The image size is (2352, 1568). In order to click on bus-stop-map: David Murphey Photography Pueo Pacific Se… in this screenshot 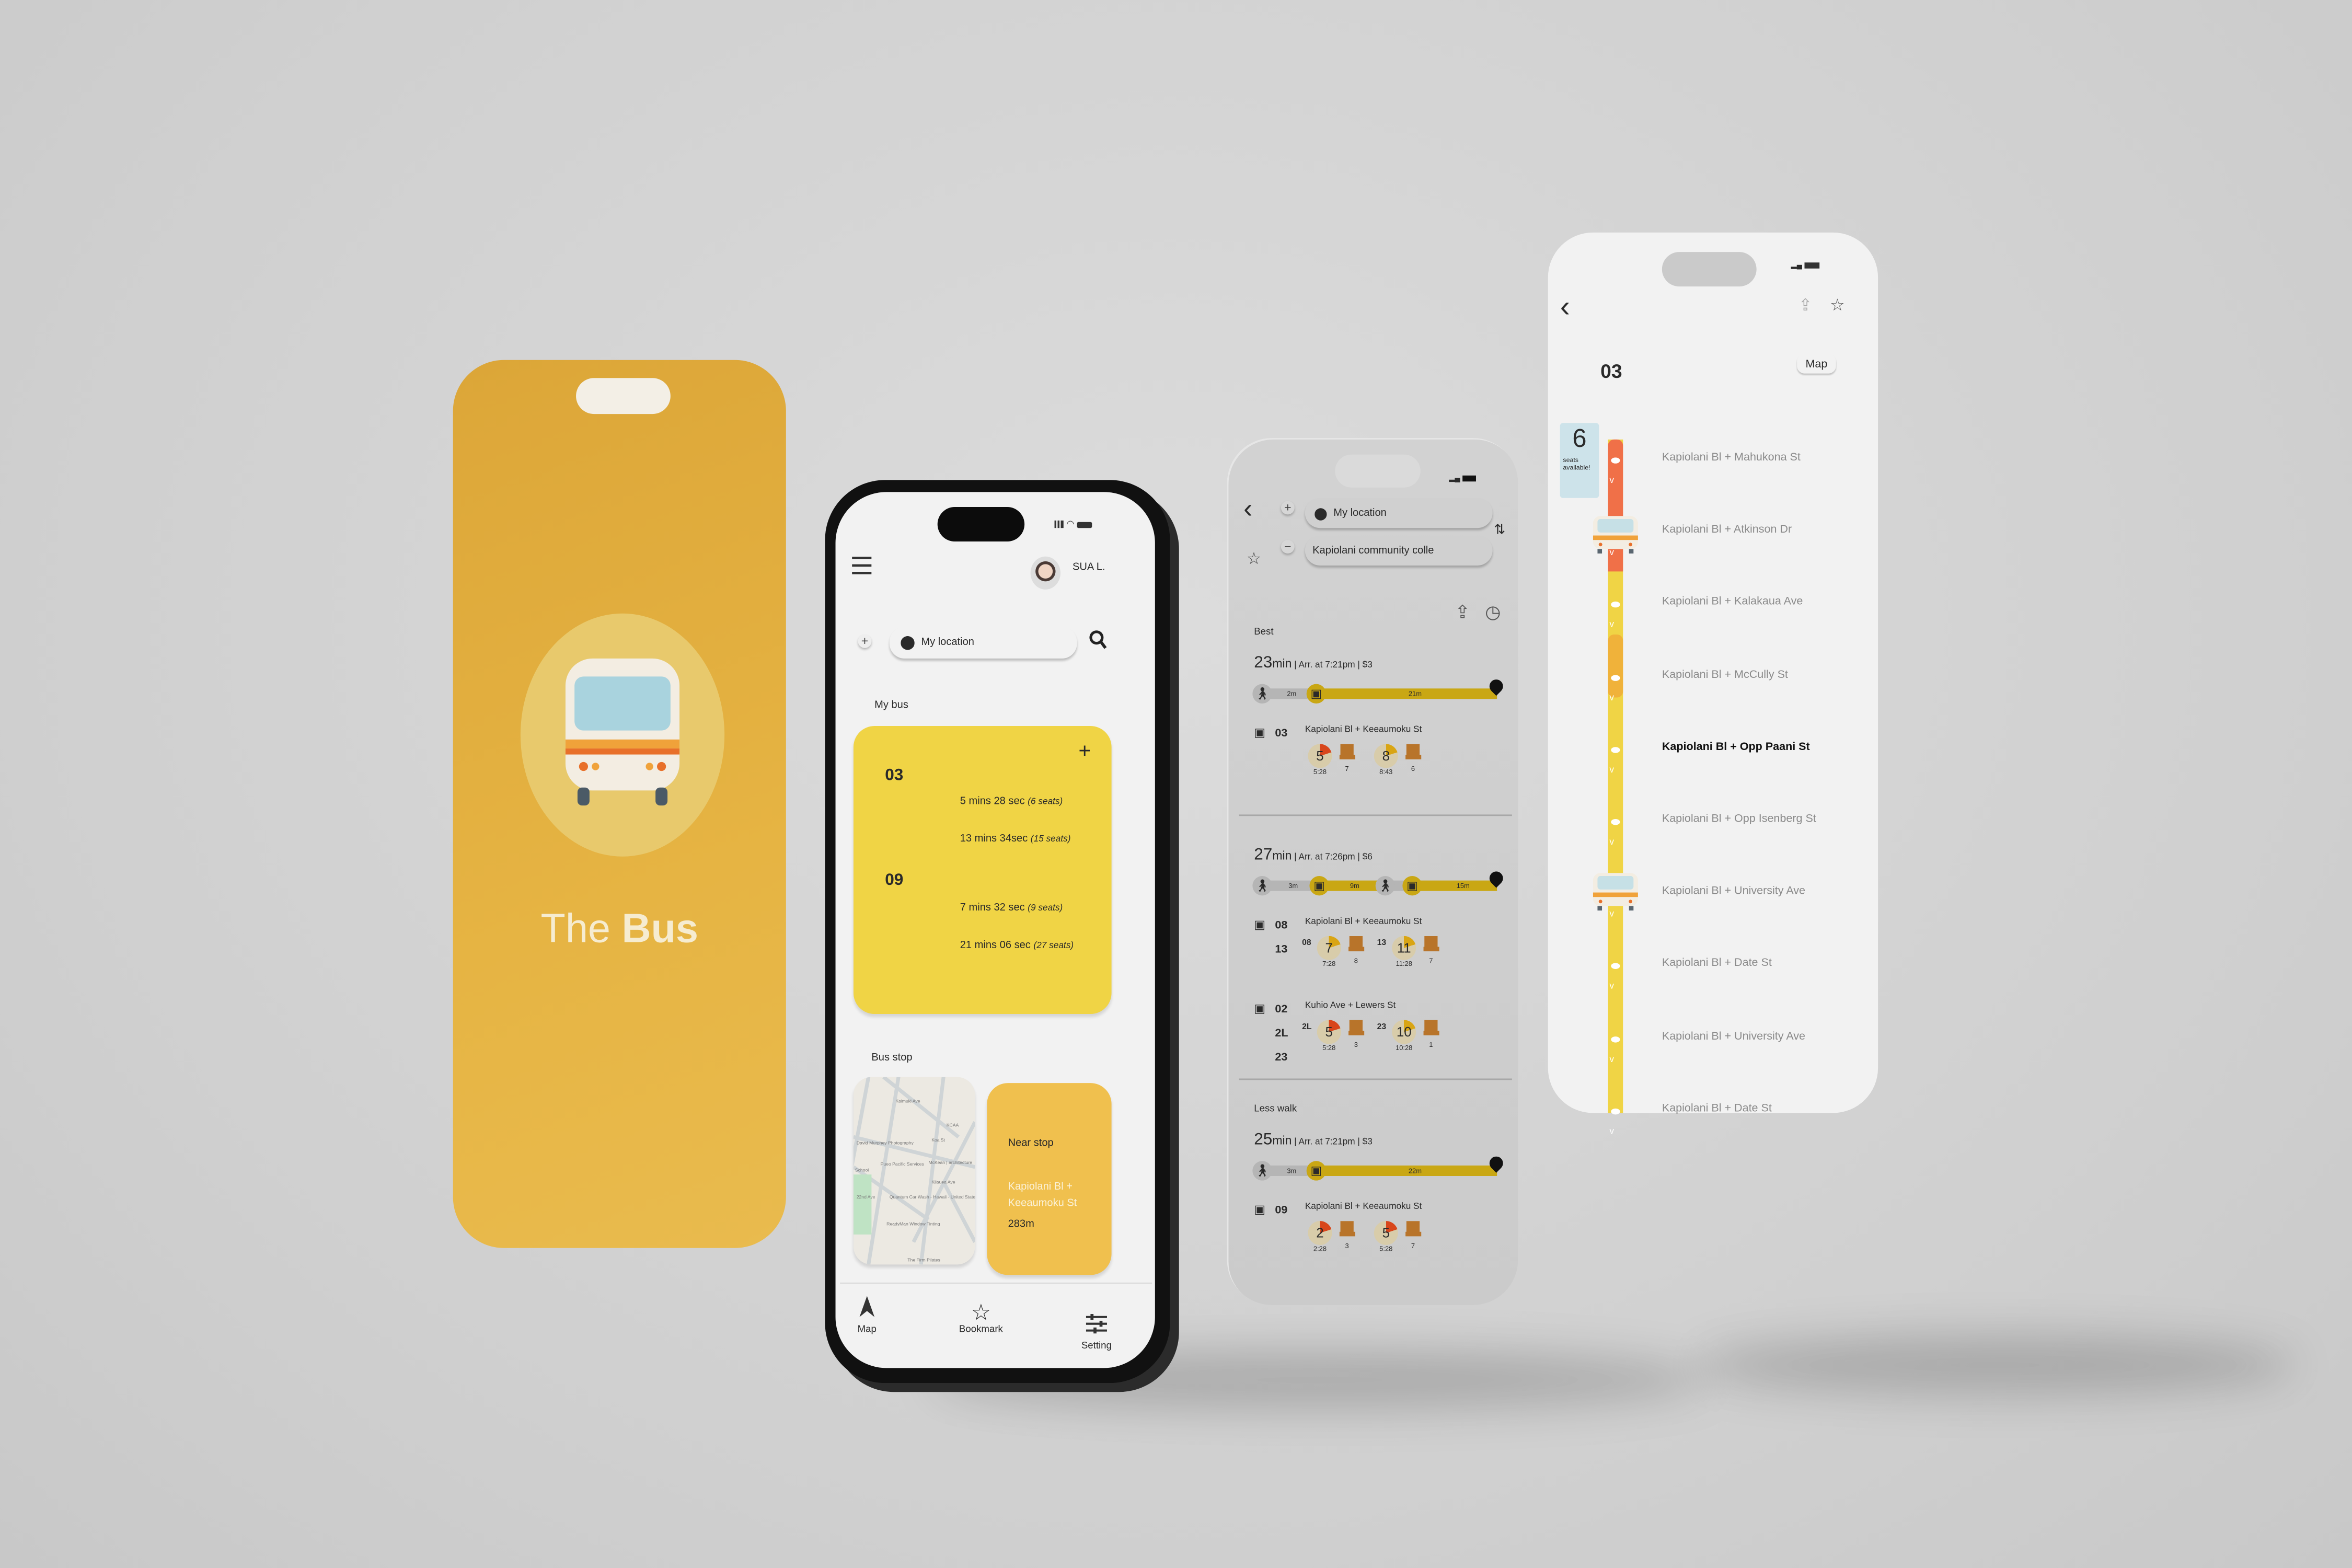, I will do `click(914, 1171)`.